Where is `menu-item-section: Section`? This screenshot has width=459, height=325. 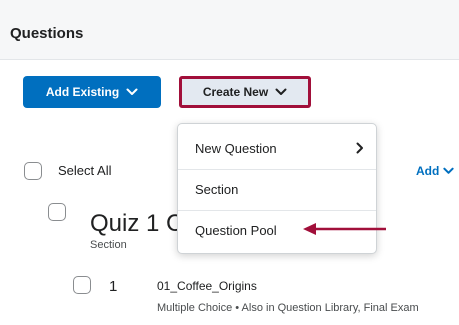 menu-item-section: Section is located at coordinates (277, 189).